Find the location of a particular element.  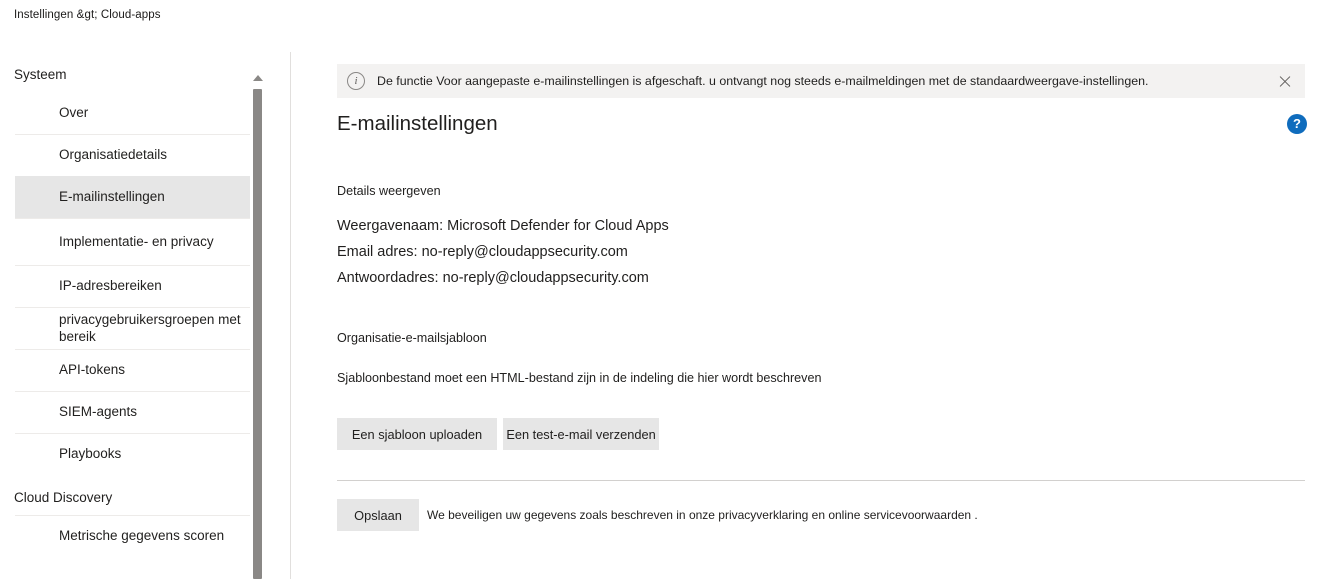

help-icon: ? is located at coordinates (1297, 124).